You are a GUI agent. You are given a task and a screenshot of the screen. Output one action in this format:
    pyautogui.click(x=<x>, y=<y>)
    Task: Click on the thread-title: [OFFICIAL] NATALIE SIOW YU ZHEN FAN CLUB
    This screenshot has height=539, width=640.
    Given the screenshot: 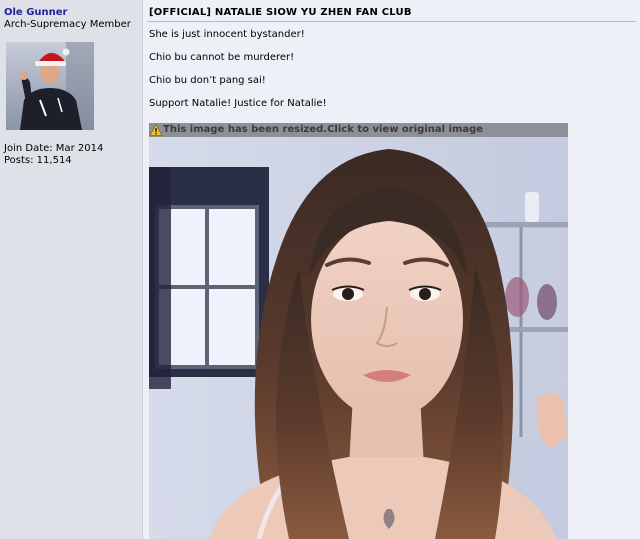 What is the action you would take?
    pyautogui.click(x=280, y=12)
    